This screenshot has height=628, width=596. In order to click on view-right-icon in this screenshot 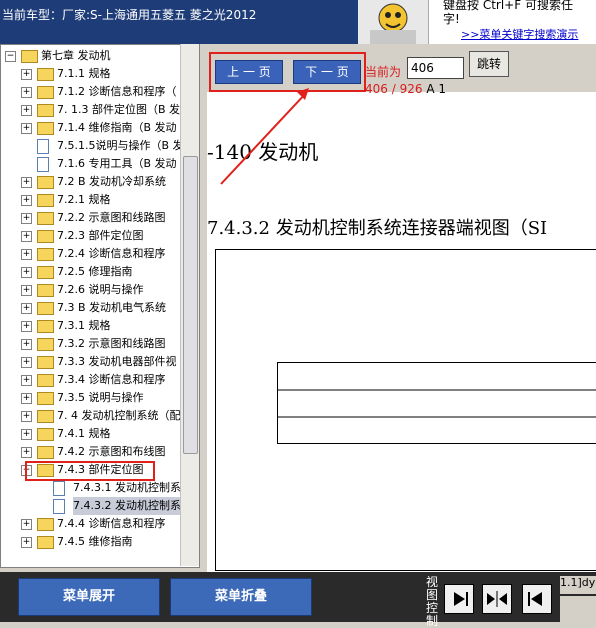, I will do `click(459, 599)`.